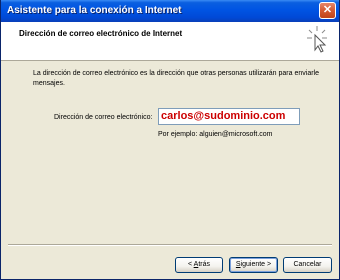 The width and height of the screenshot is (340, 280). Describe the element at coordinates (307, 265) in the screenshot. I see `cancel-button: Cancelar` at that location.